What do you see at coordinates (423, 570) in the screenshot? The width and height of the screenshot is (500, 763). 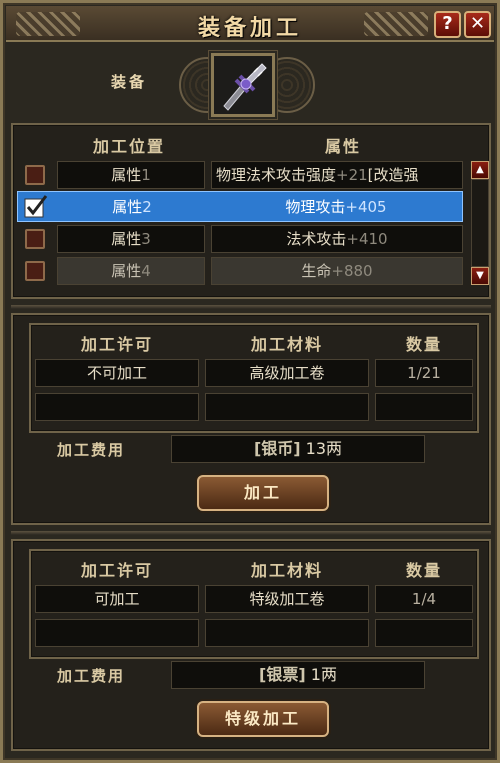 I see `special-header-count: 数量` at bounding box center [423, 570].